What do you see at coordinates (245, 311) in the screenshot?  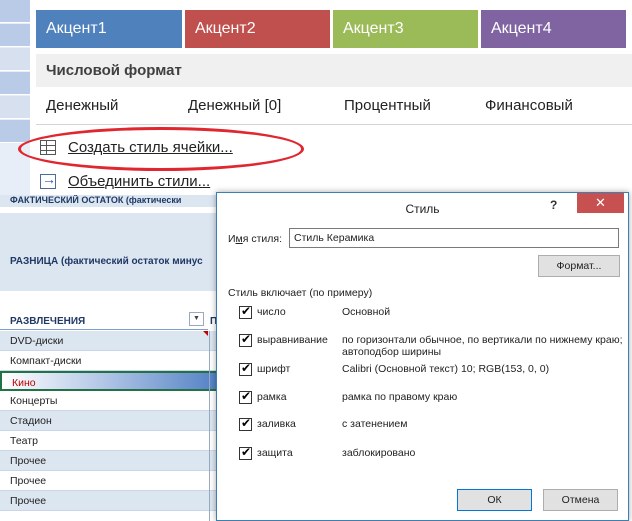 I see `number-checkbox` at bounding box center [245, 311].